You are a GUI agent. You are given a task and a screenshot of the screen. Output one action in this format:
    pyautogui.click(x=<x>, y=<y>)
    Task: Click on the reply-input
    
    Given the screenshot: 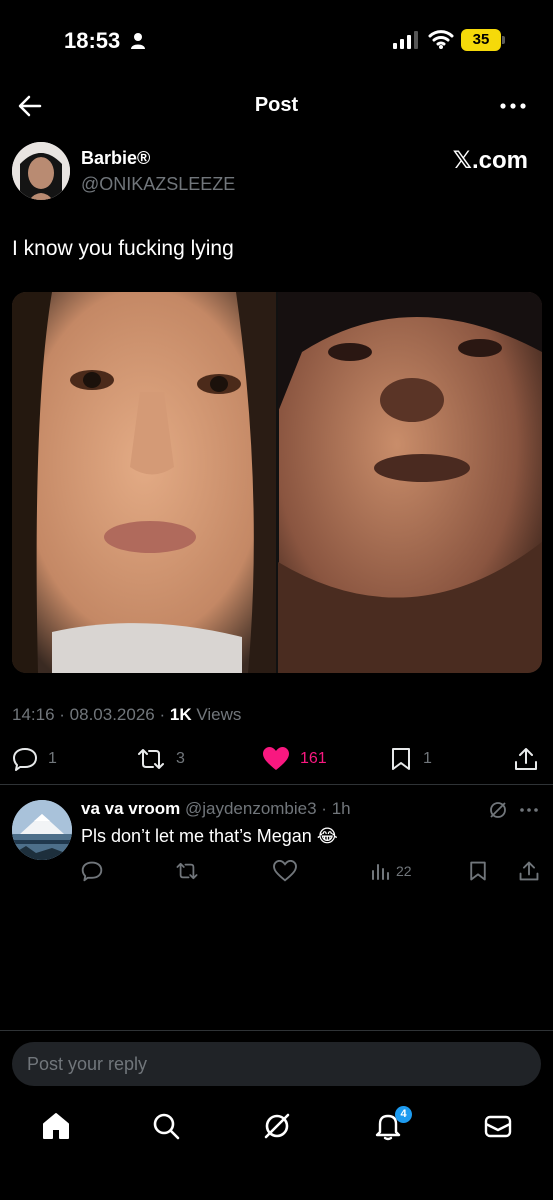 What is the action you would take?
    pyautogui.click(x=276, y=1064)
    